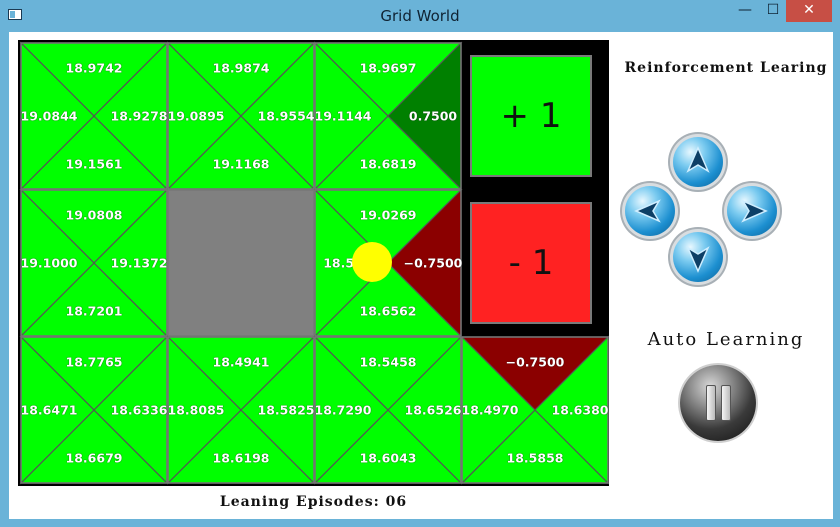 This screenshot has width=840, height=527. Describe the element at coordinates (531, 263) in the screenshot. I see `goal-cell-negative: - 1` at that location.